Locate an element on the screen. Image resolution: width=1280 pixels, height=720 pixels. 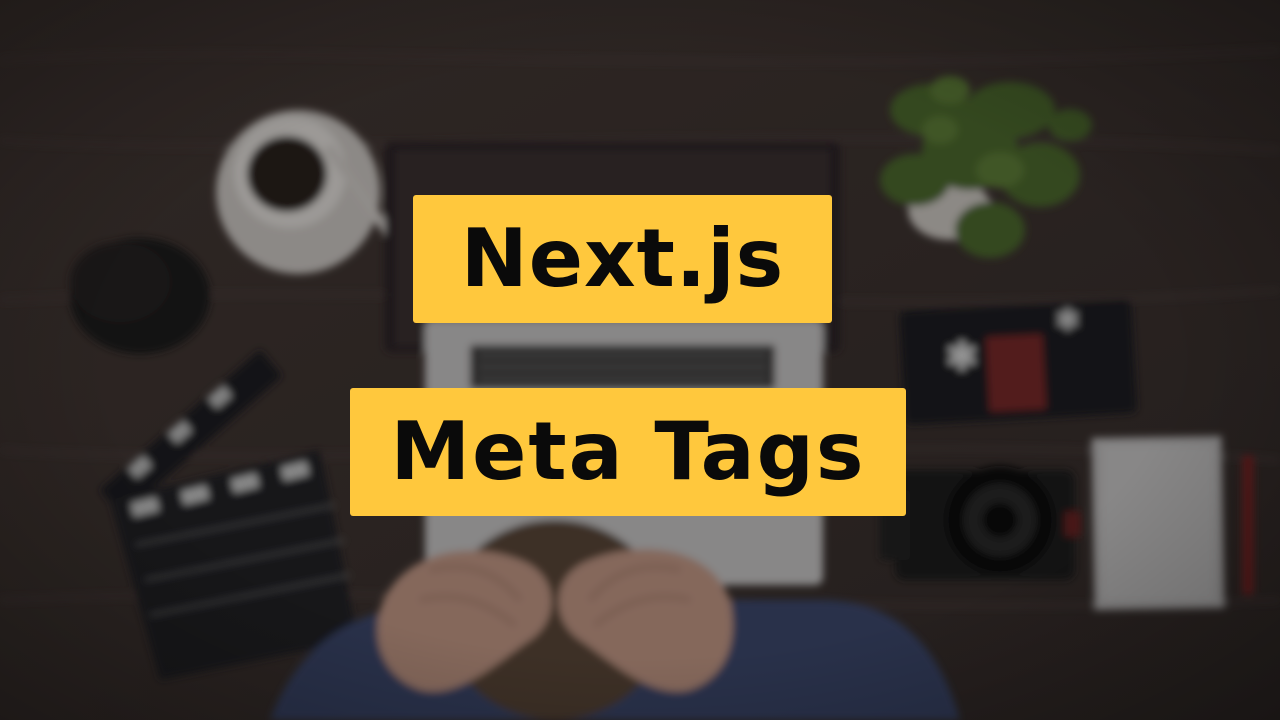
title-line-1-text: Next.js is located at coordinates (622, 258).